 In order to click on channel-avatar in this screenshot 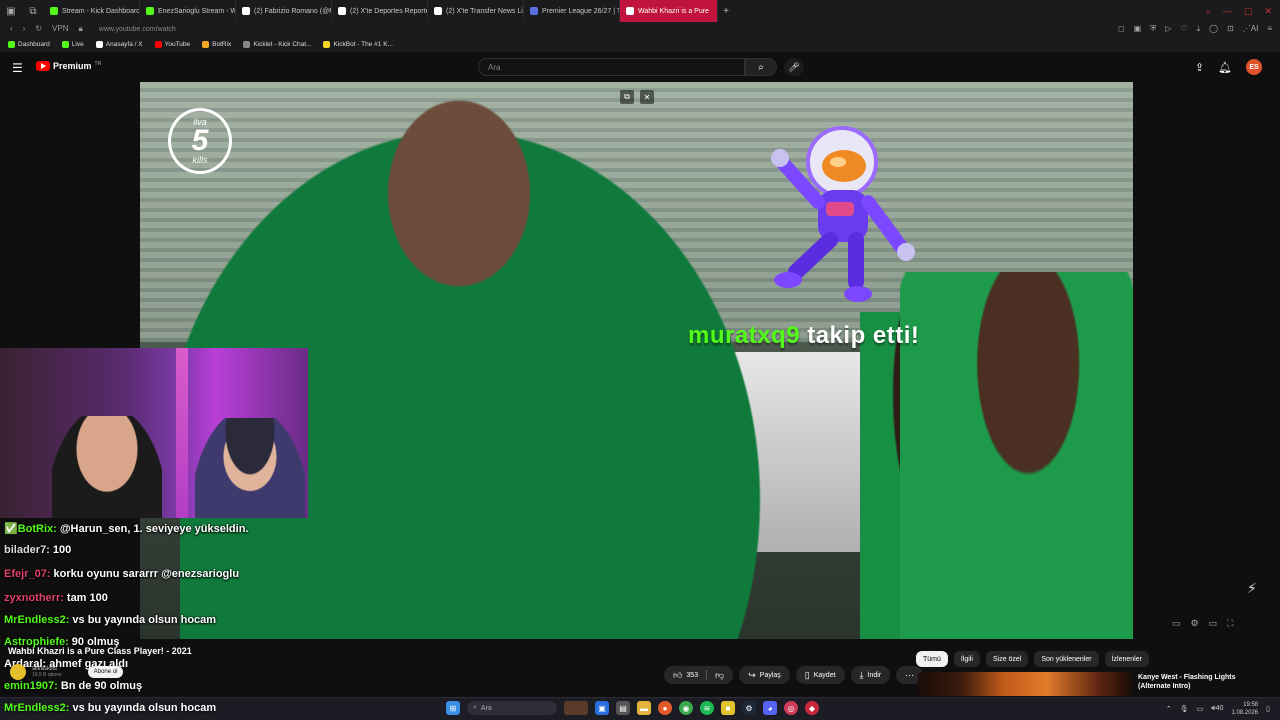, I will do `click(18, 672)`.